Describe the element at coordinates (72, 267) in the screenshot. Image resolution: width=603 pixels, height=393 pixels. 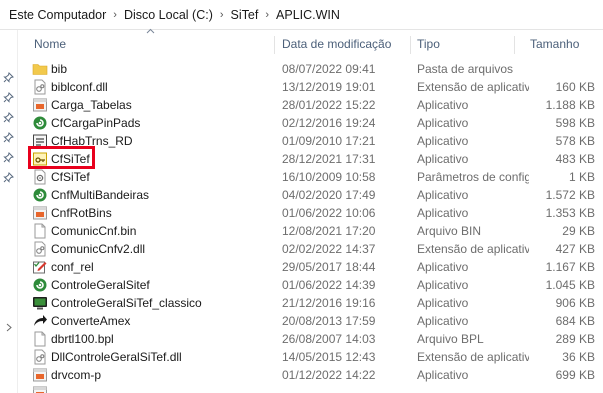
I see `file-name: conf_rel` at that location.